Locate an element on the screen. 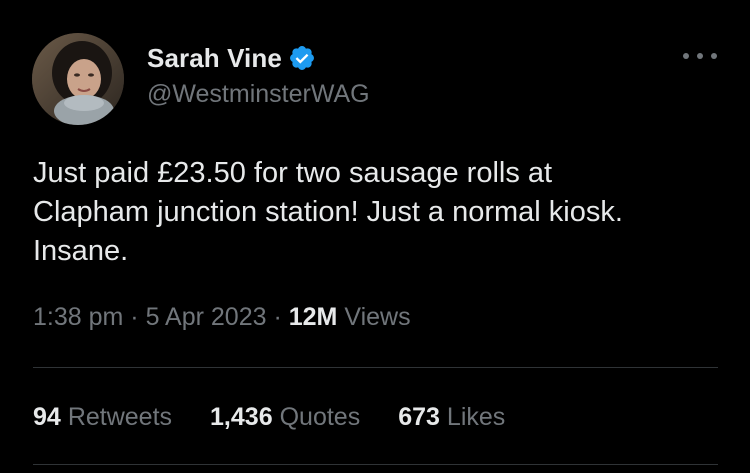 Image resolution: width=750 pixels, height=473 pixels. avatar-photo-icon is located at coordinates (78, 79).